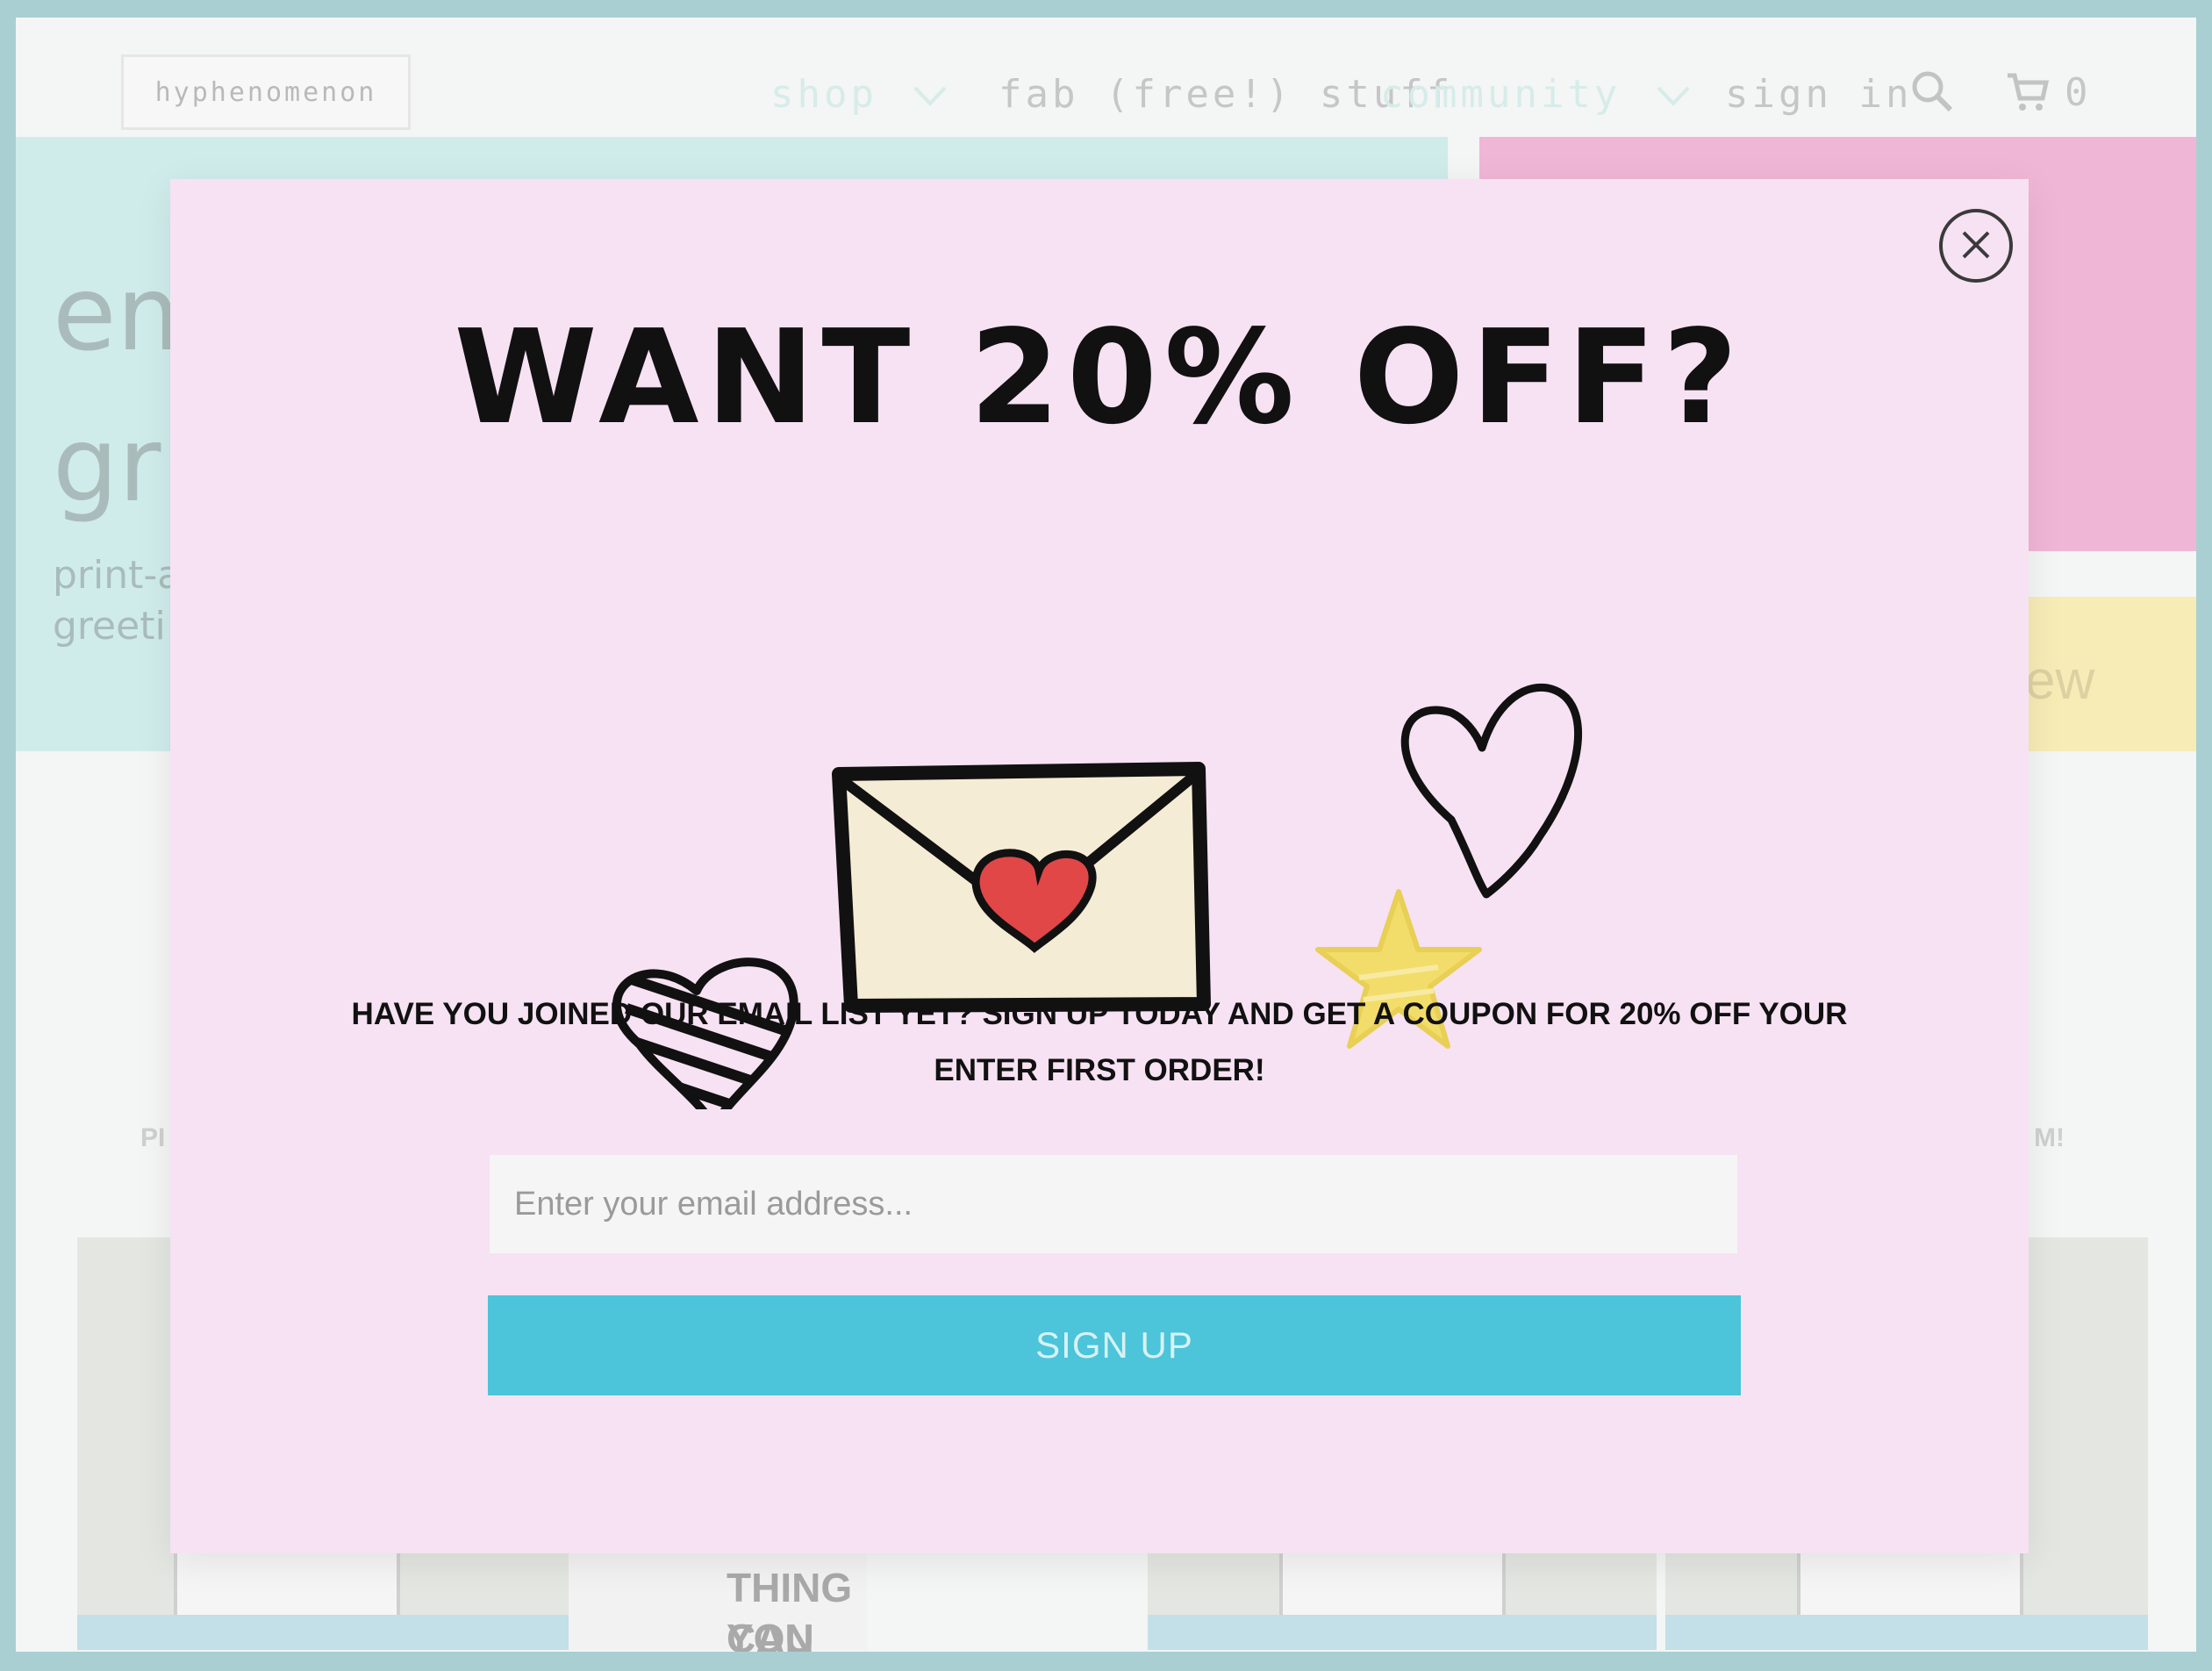  What do you see at coordinates (823, 94) in the screenshot?
I see `nav-shop-label: shop` at bounding box center [823, 94].